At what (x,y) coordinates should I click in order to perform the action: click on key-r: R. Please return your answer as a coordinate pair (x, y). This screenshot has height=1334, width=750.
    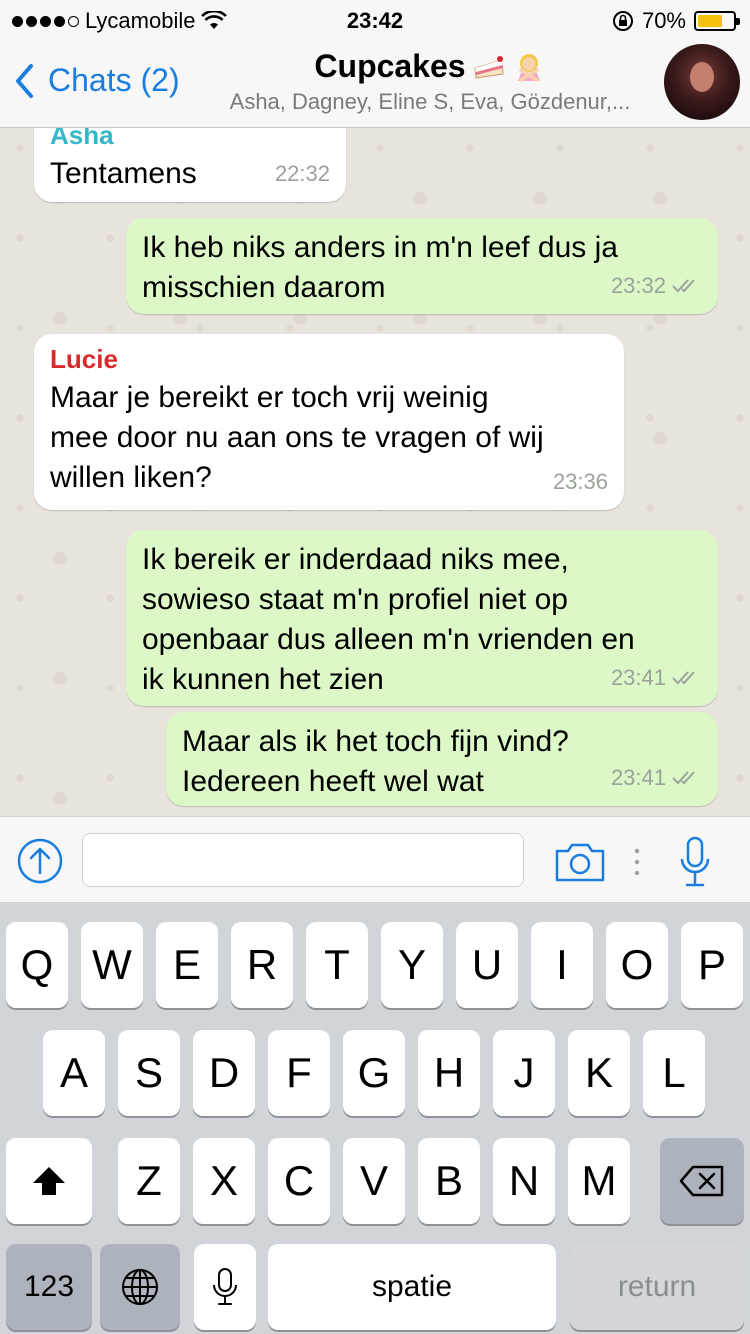
    Looking at the image, I should click on (262, 965).